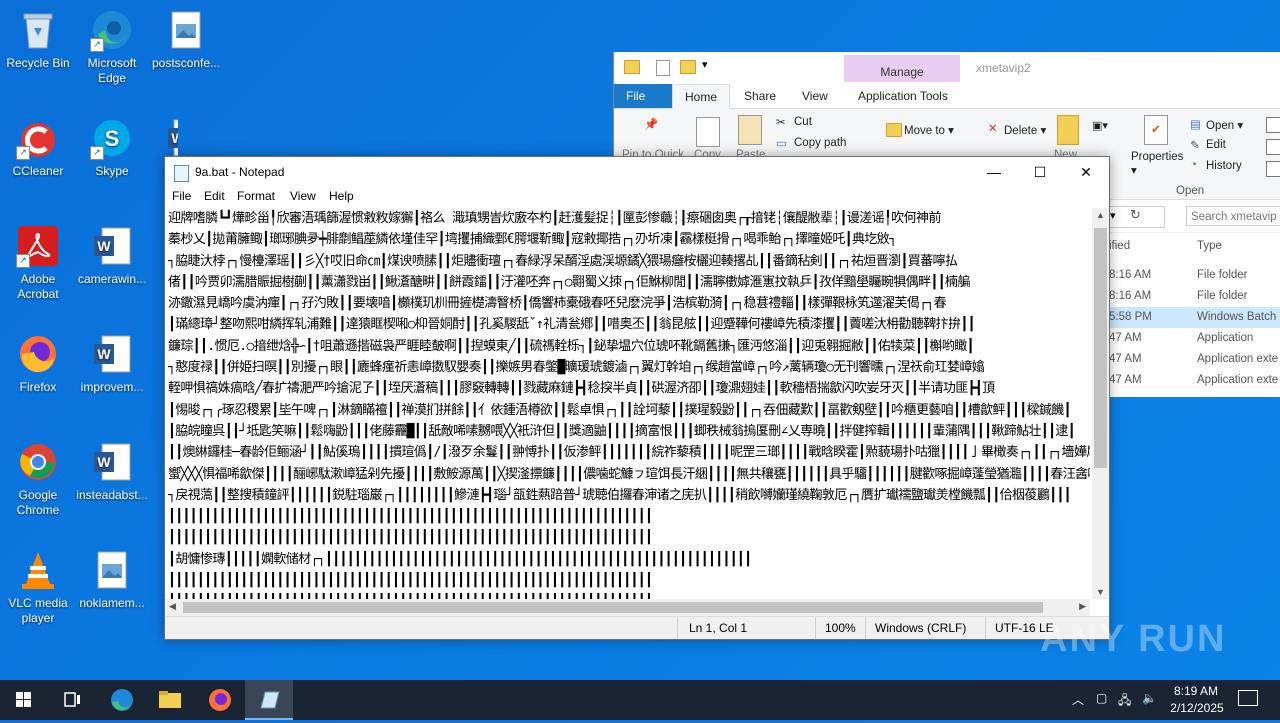 The height and width of the screenshot is (723, 1280). What do you see at coordinates (214, 196) in the screenshot?
I see `menu-edit: Edit` at bounding box center [214, 196].